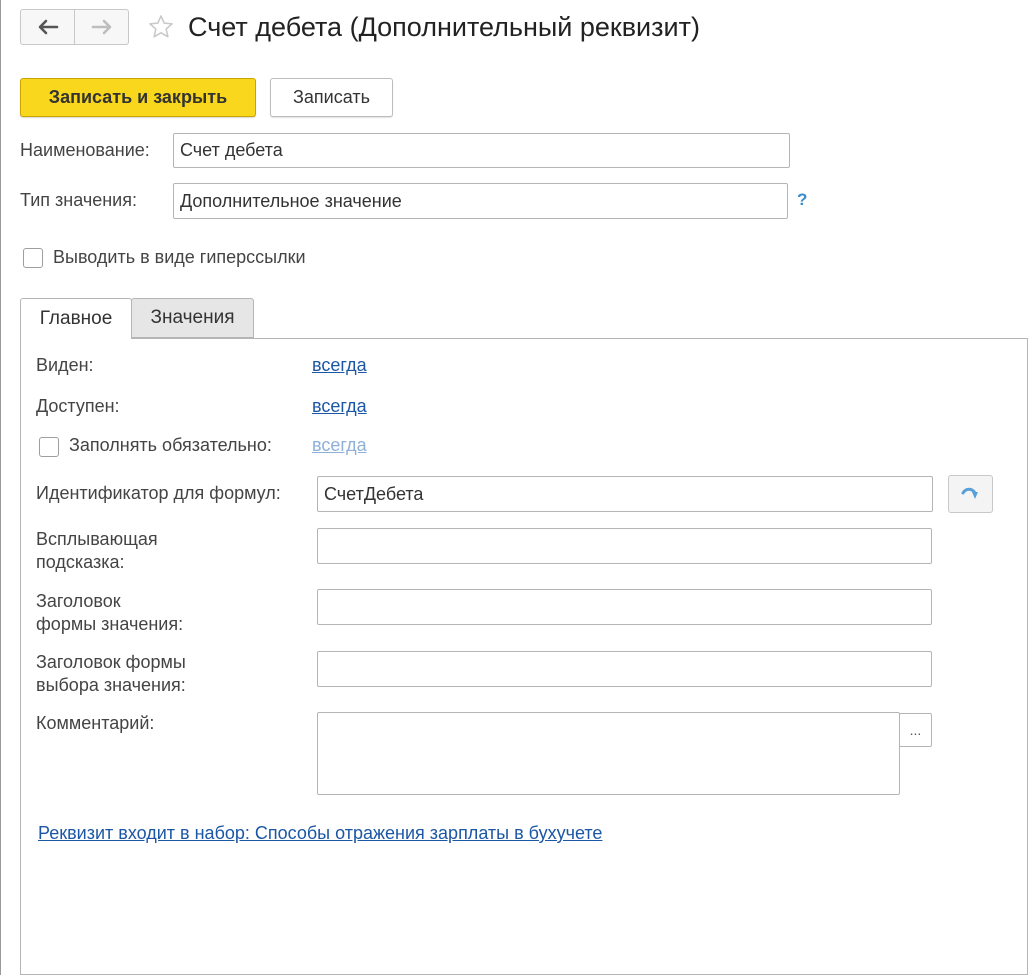 The height and width of the screenshot is (975, 1031). I want to click on navigation-buttons, so click(74, 27).